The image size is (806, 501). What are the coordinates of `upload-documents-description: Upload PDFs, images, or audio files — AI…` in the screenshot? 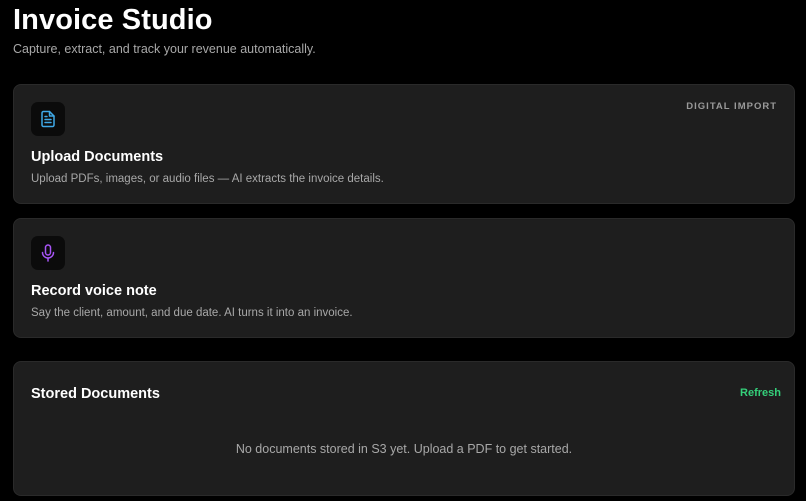 It's located at (207, 179).